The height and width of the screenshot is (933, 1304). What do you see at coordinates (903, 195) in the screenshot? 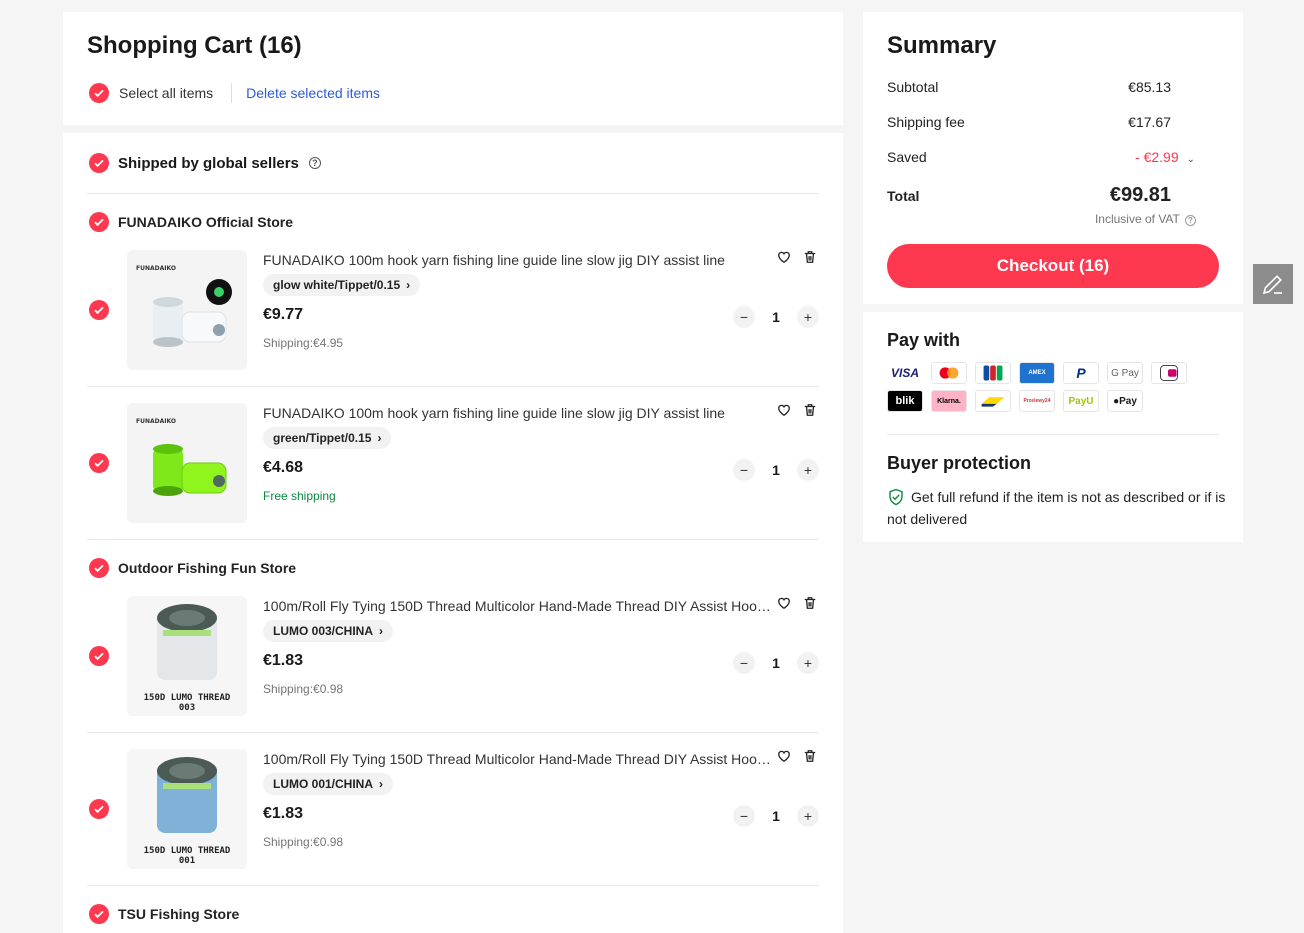
I see `total-label: Total` at bounding box center [903, 195].